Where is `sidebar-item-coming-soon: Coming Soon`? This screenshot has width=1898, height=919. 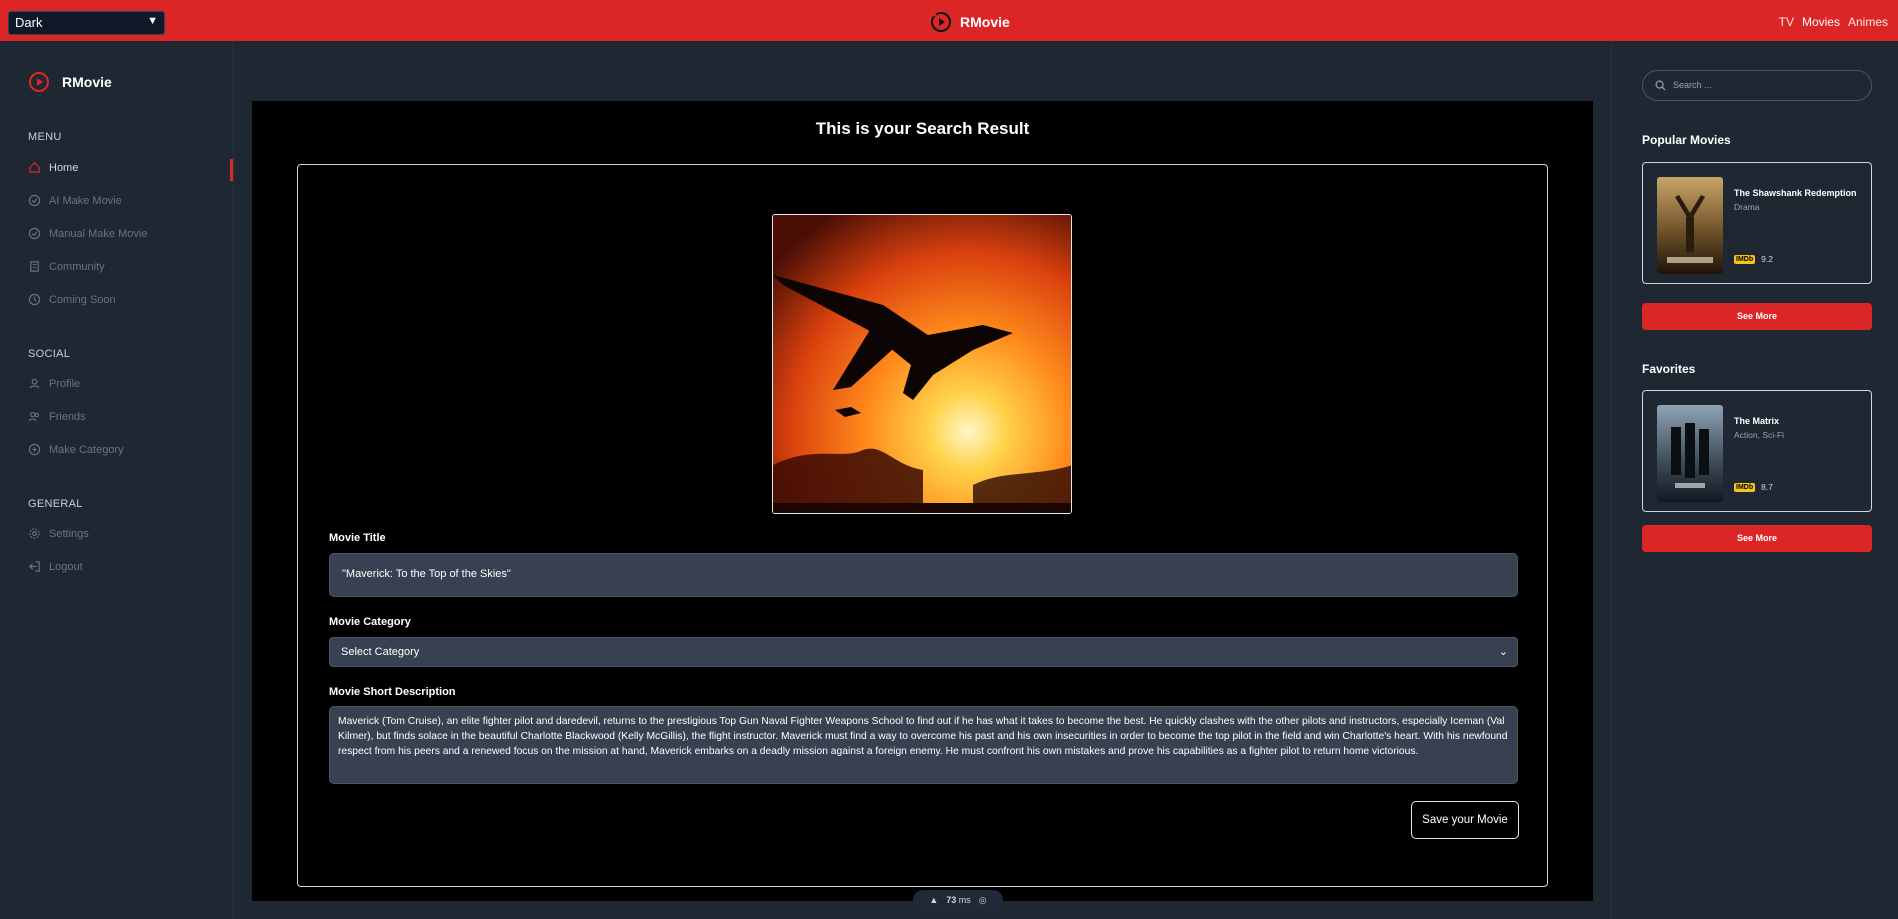 sidebar-item-coming-soon: Coming Soon is located at coordinates (72, 299).